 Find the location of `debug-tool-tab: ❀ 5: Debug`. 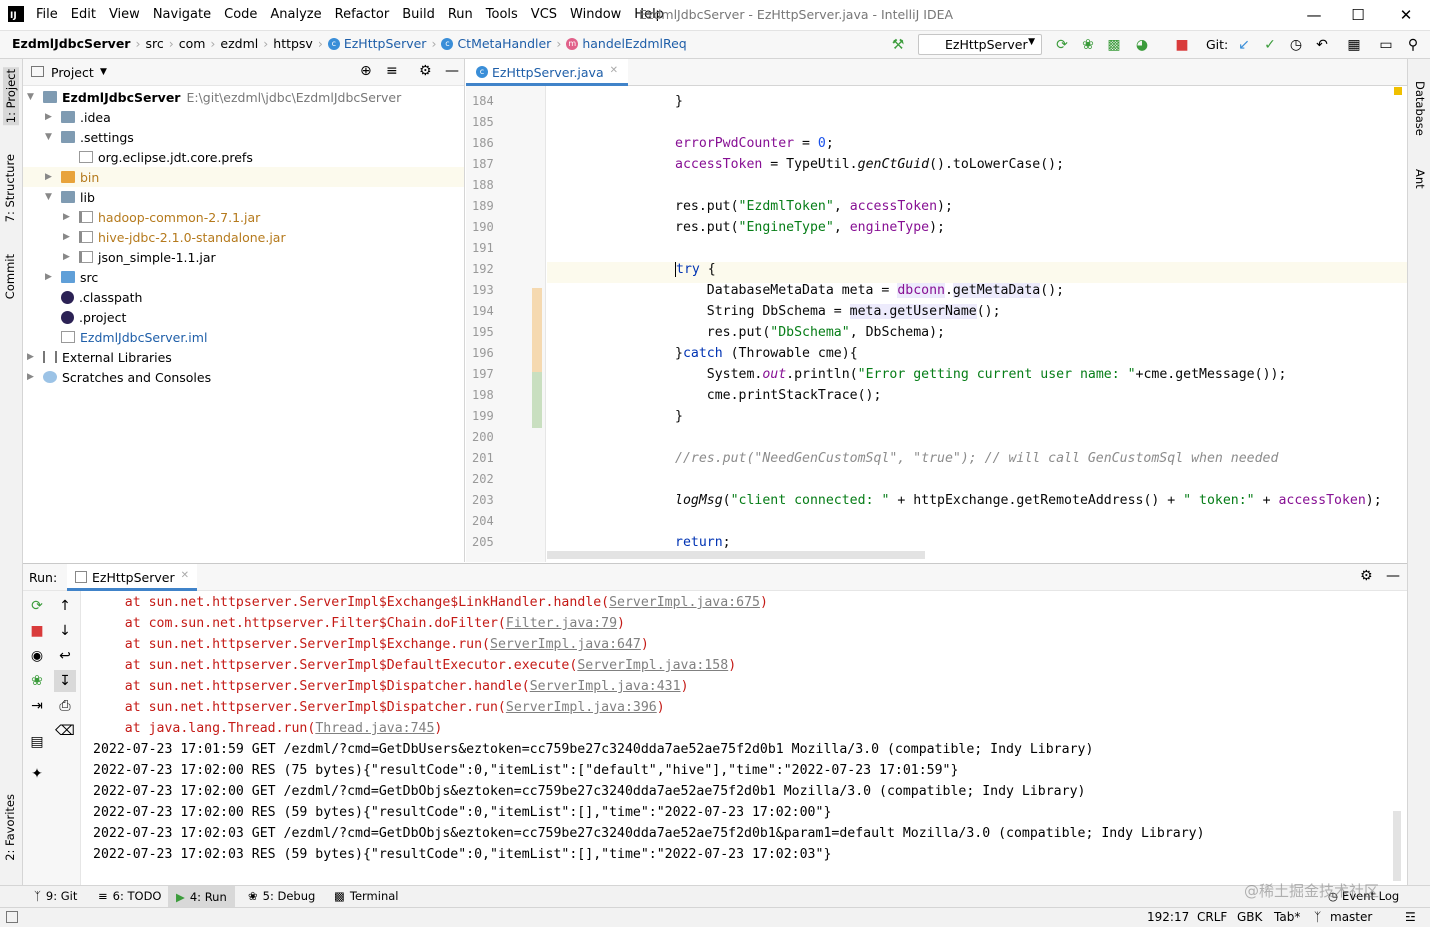

debug-tool-tab: ❀ 5: Debug is located at coordinates (281, 896).